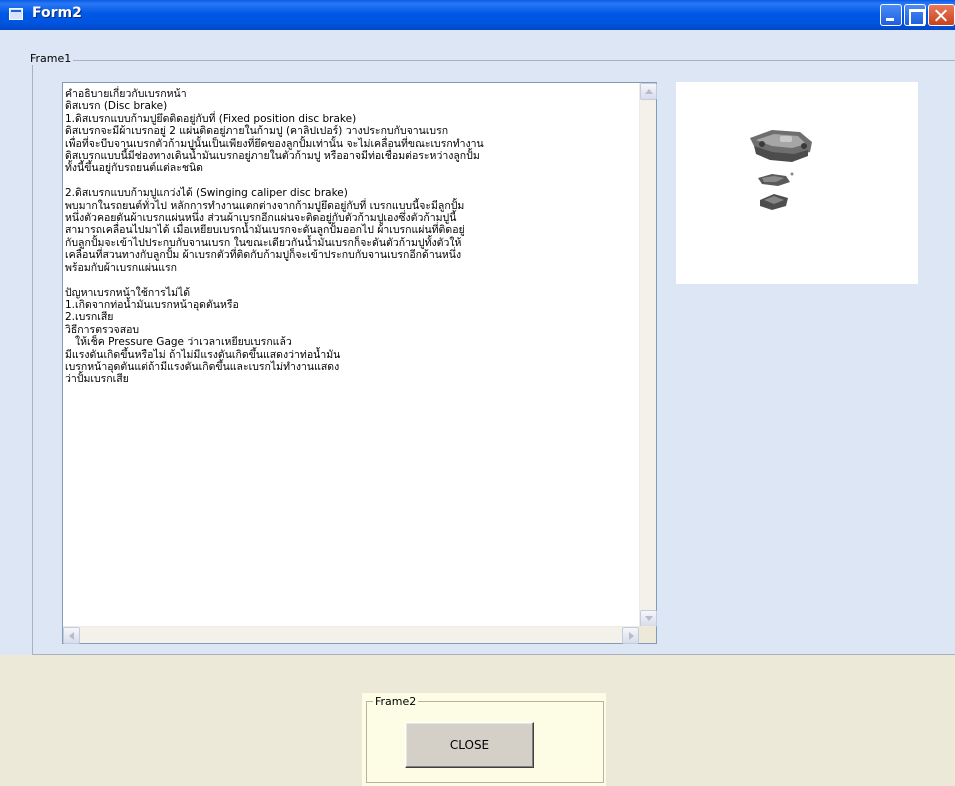 The height and width of the screenshot is (786, 955). I want to click on scrollbar-corner, so click(647, 634).